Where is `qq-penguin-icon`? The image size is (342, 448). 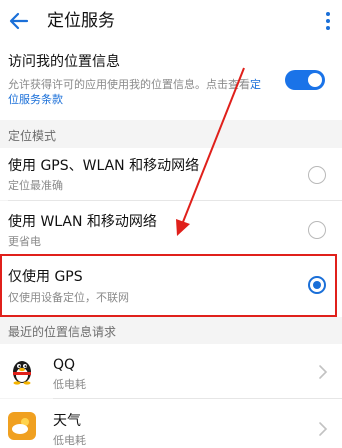
qq-penguin-icon is located at coordinates (22, 373).